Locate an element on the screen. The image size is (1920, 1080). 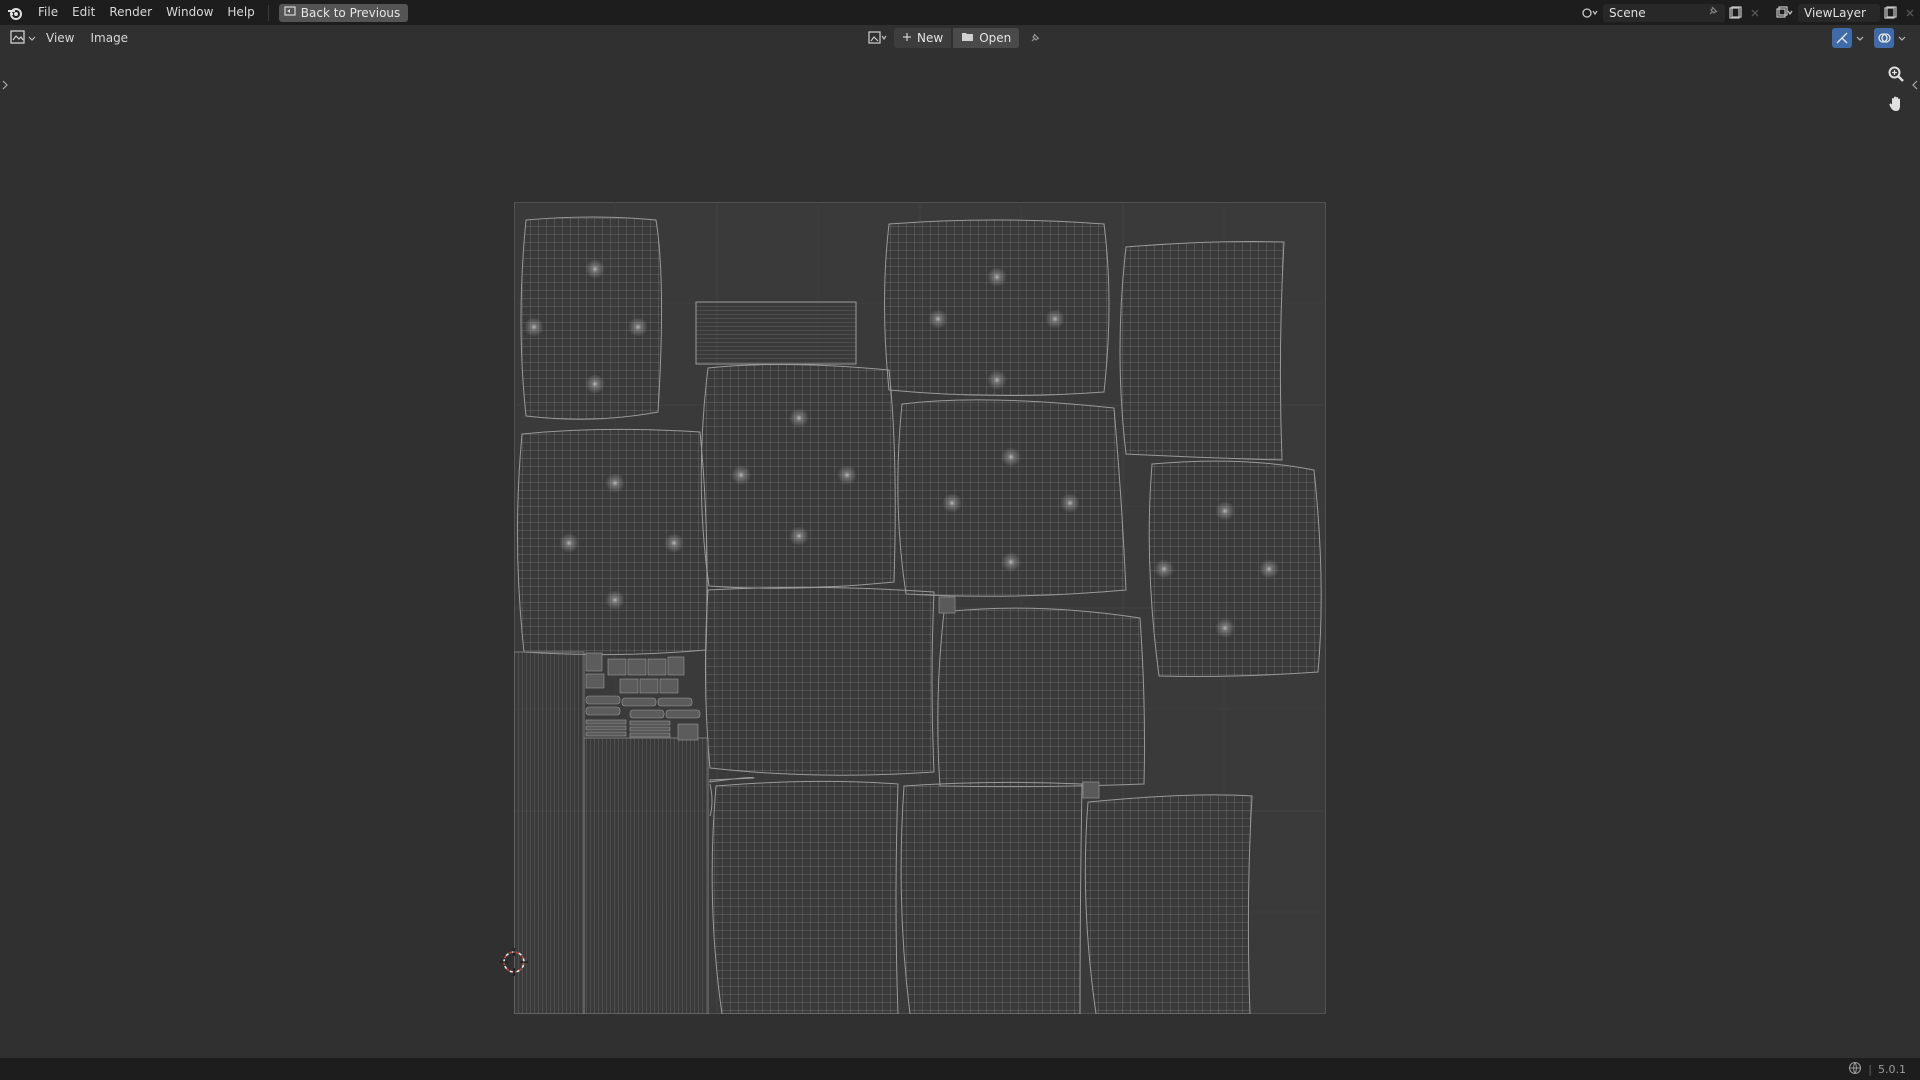
scene-name: Scene is located at coordinates (1627, 12).